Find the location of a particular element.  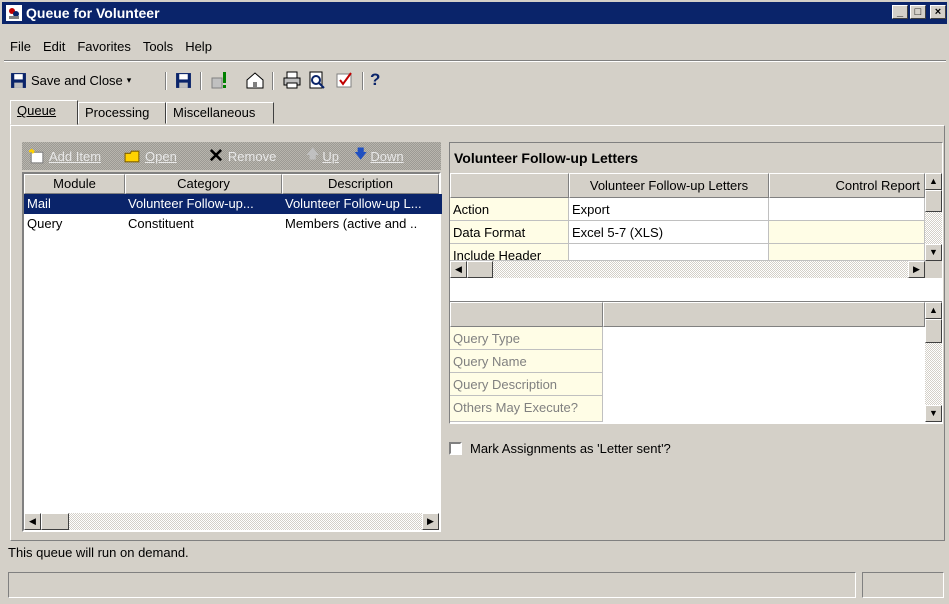

help-button: ? is located at coordinates (375, 80).